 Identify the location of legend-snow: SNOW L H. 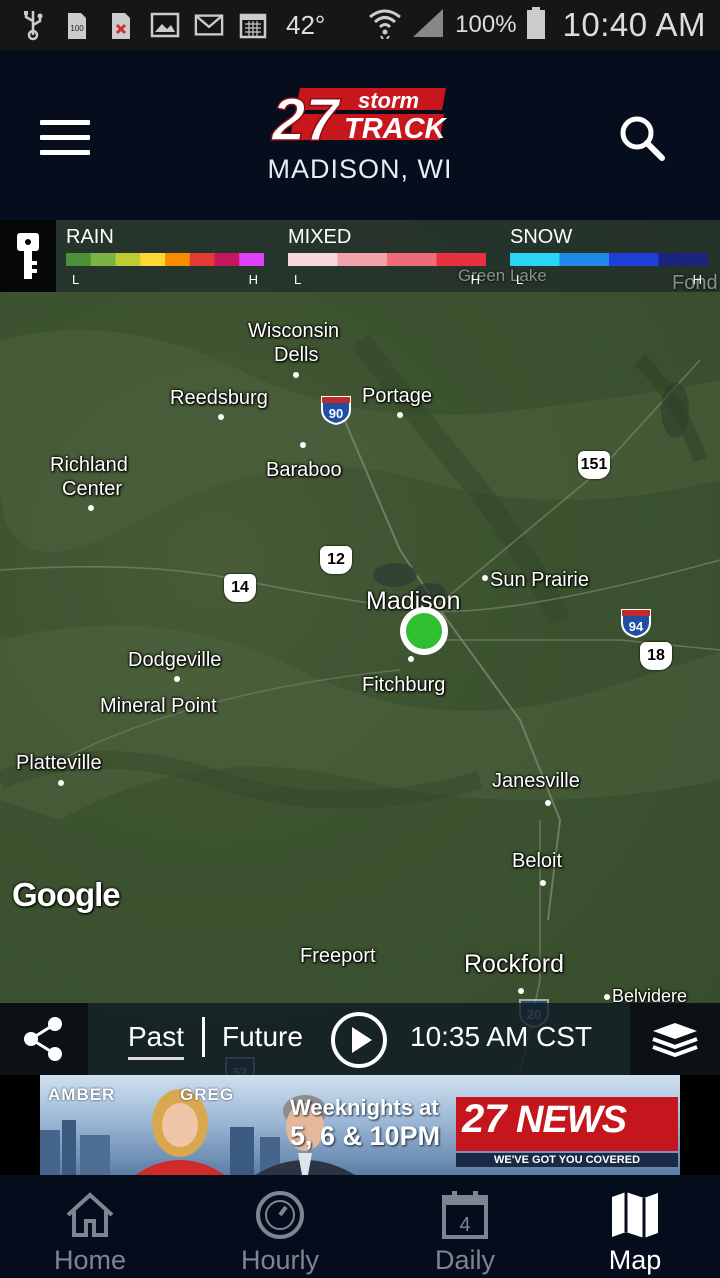
(609, 256).